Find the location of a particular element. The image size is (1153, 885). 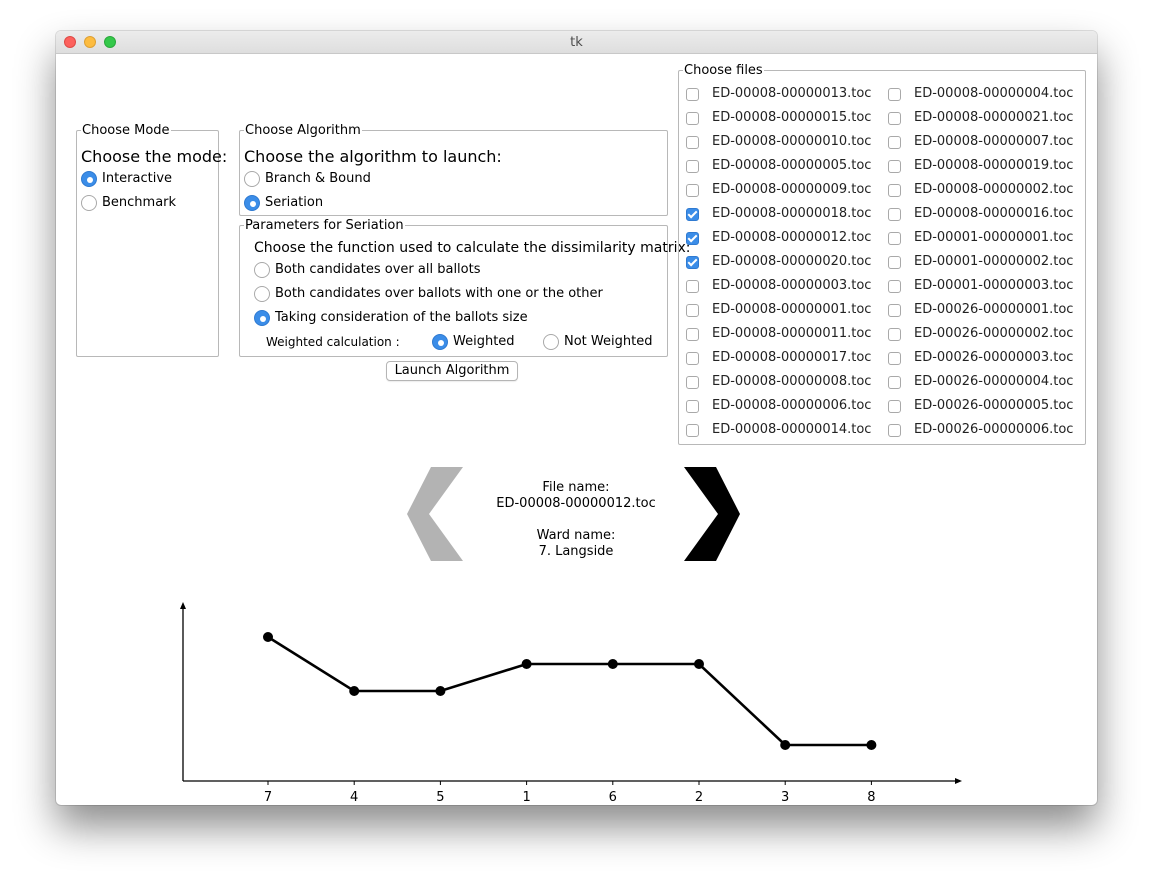

window-title: tk is located at coordinates (576, 42).